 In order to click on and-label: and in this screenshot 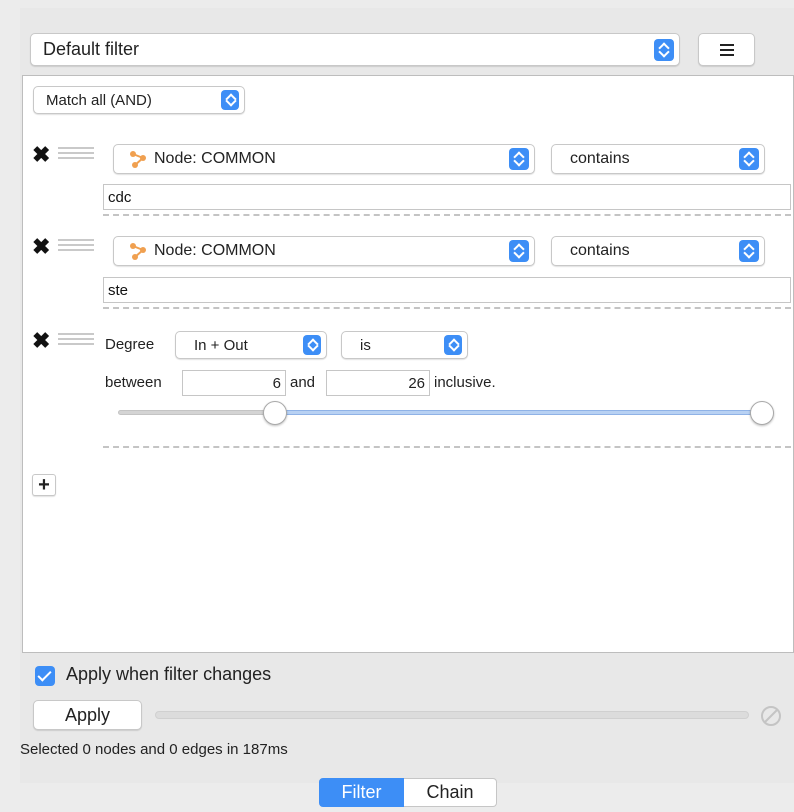, I will do `click(303, 382)`.